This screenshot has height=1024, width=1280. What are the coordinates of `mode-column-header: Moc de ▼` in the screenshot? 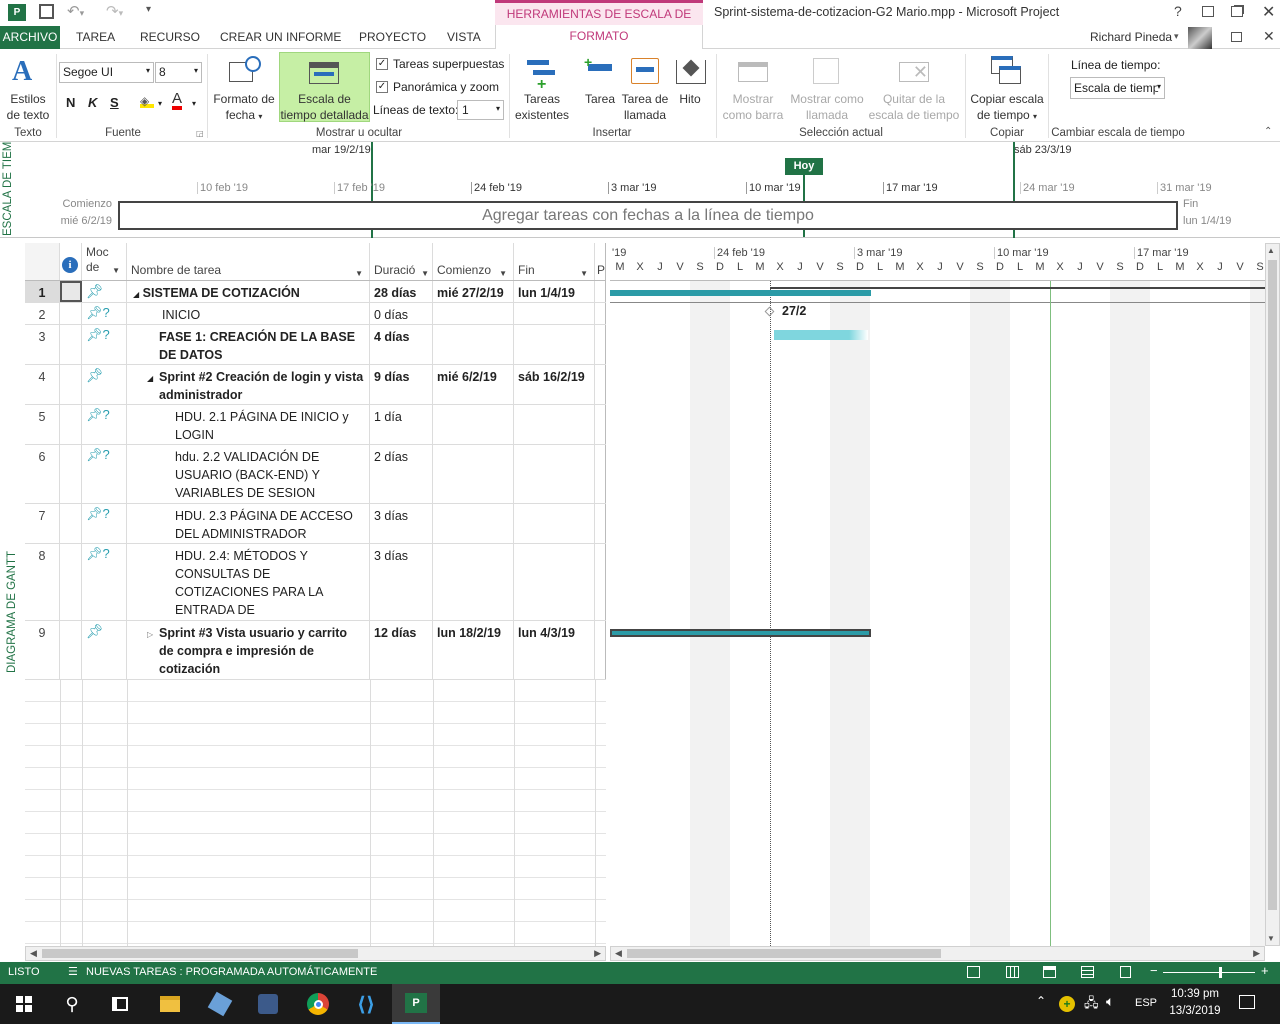 It's located at (104, 261).